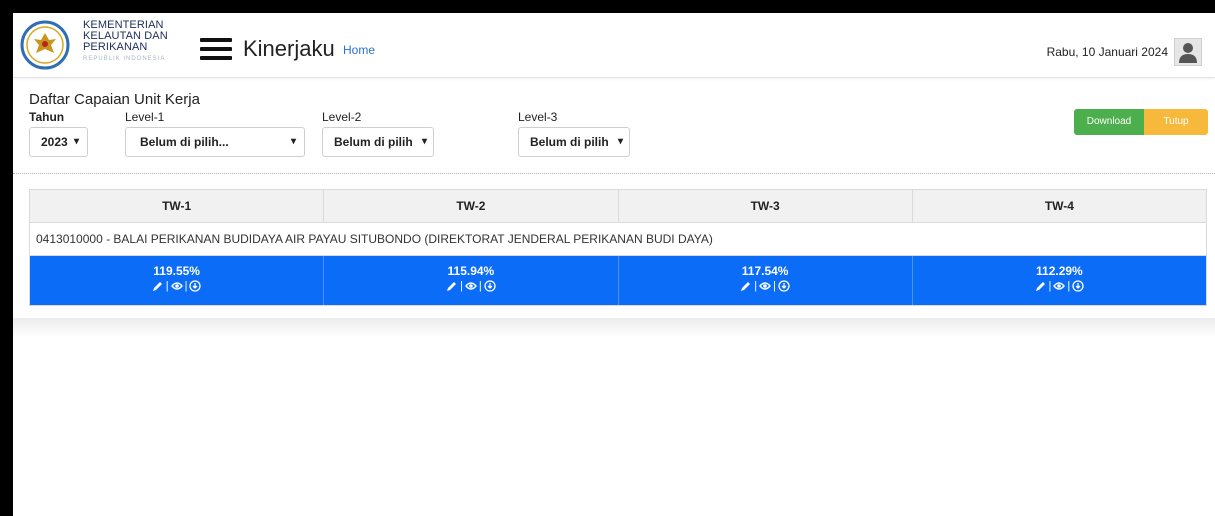 Image resolution: width=1215 pixels, height=516 pixels. I want to click on app-title: Kinerjaku, so click(289, 48).